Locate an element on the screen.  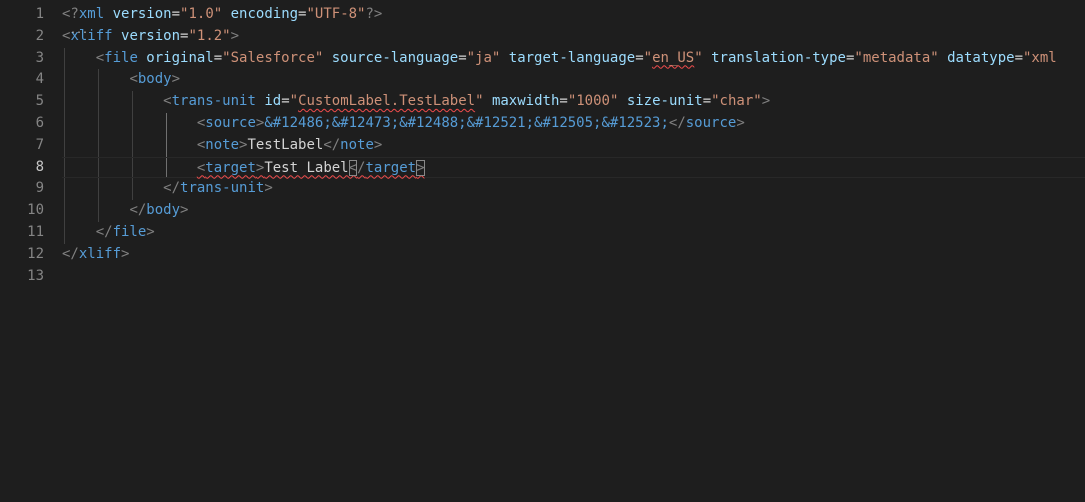
code-line-8-current: <target>Test Label</target> is located at coordinates (573, 167).